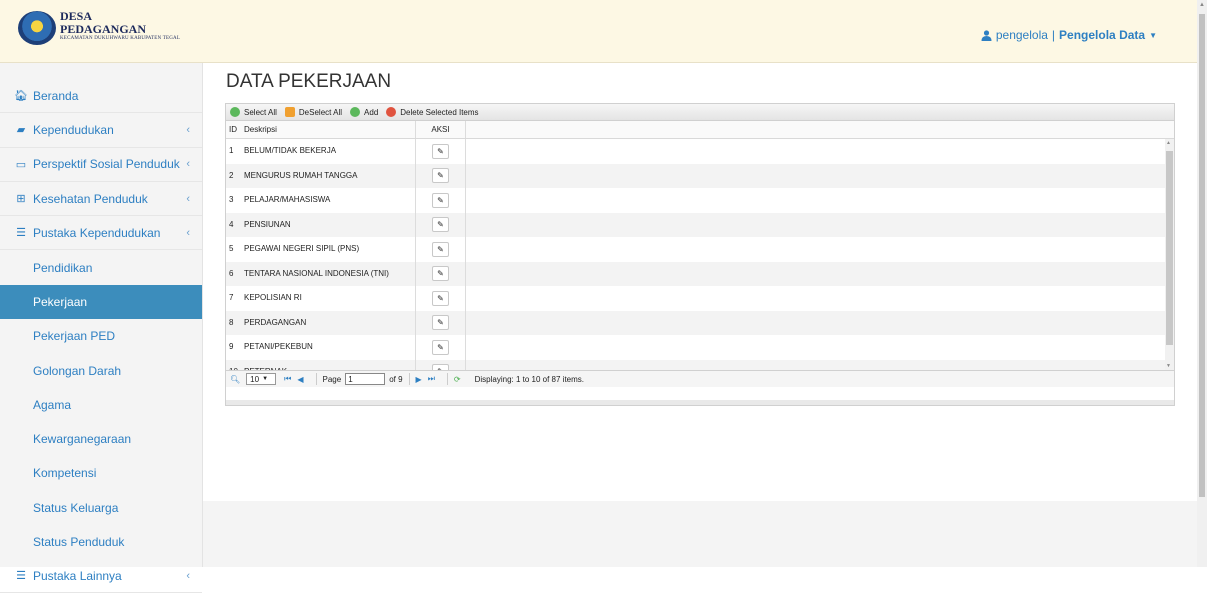 This screenshot has width=1207, height=593. Describe the element at coordinates (328, 298) in the screenshot. I see `cell-desc: KEPOLISIAN RI` at that location.